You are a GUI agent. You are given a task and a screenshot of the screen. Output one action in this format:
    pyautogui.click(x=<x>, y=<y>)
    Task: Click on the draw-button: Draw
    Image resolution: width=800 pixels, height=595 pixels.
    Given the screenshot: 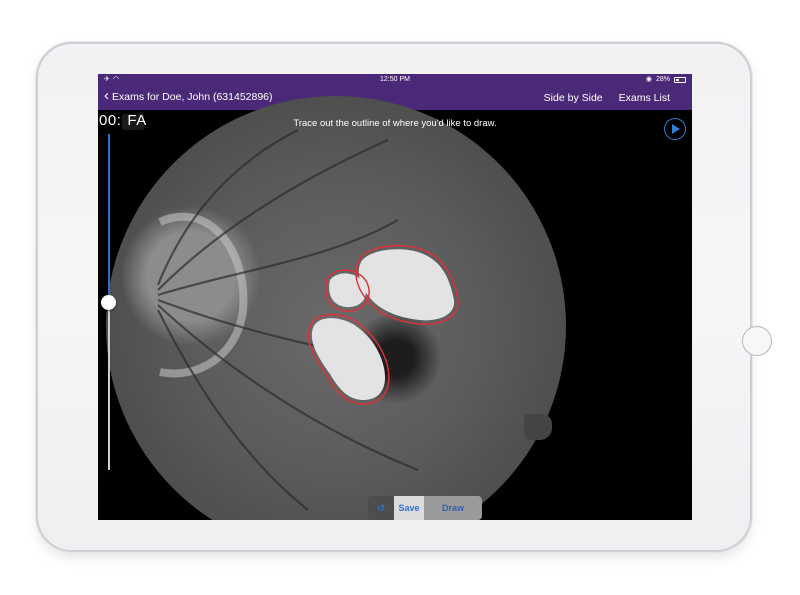 What is the action you would take?
    pyautogui.click(x=453, y=508)
    